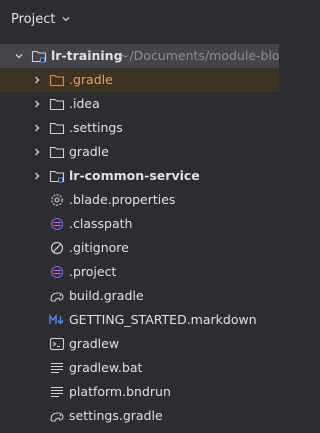 This screenshot has width=320, height=433. Describe the element at coordinates (139, 152) in the screenshot. I see `tree-item: gradle` at that location.